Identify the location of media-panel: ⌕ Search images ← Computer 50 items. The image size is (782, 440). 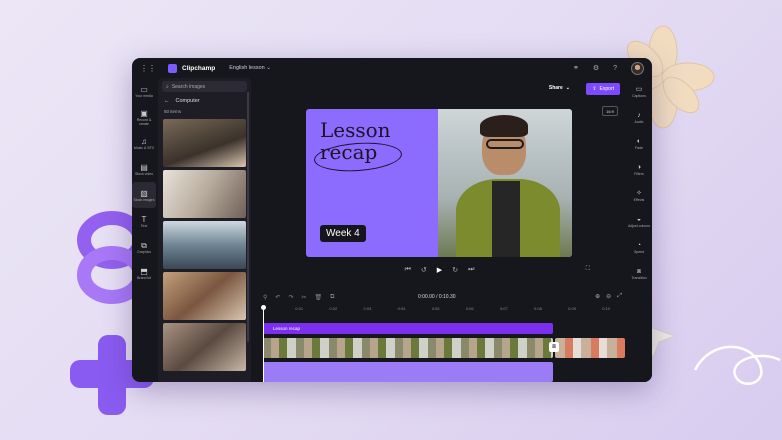
(204, 230).